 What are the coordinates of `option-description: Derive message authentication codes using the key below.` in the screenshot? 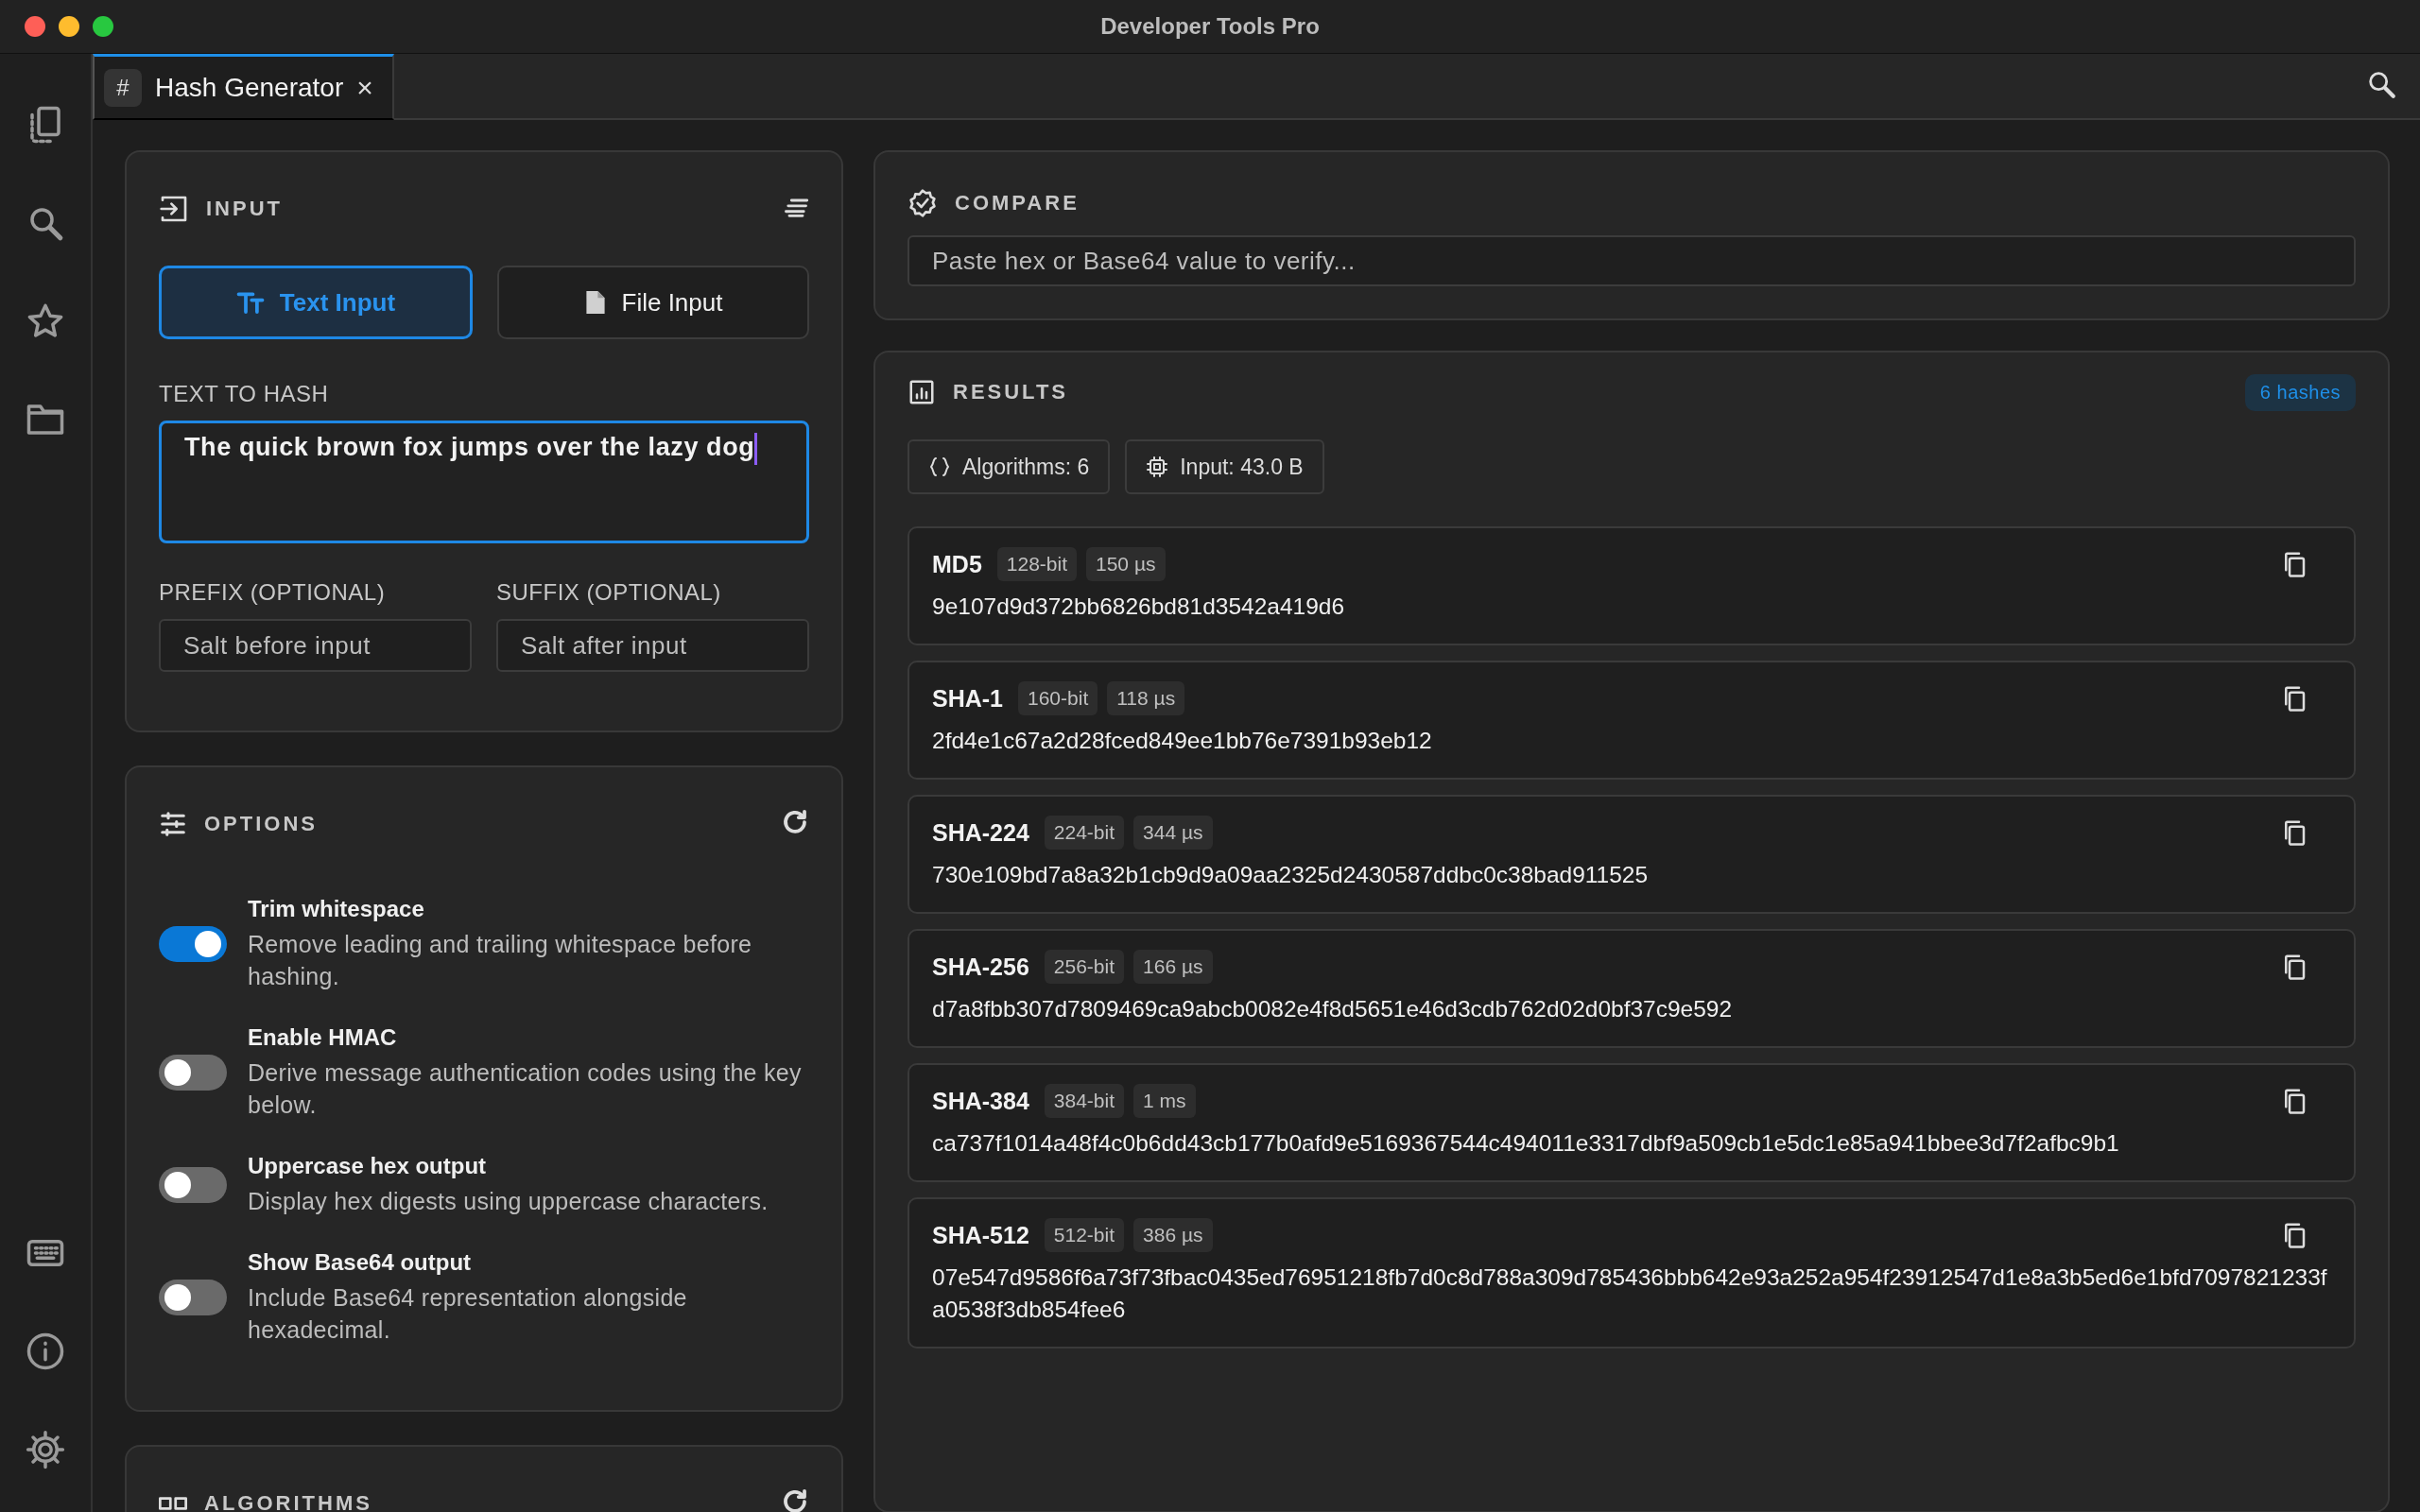 It's located at (525, 1089).